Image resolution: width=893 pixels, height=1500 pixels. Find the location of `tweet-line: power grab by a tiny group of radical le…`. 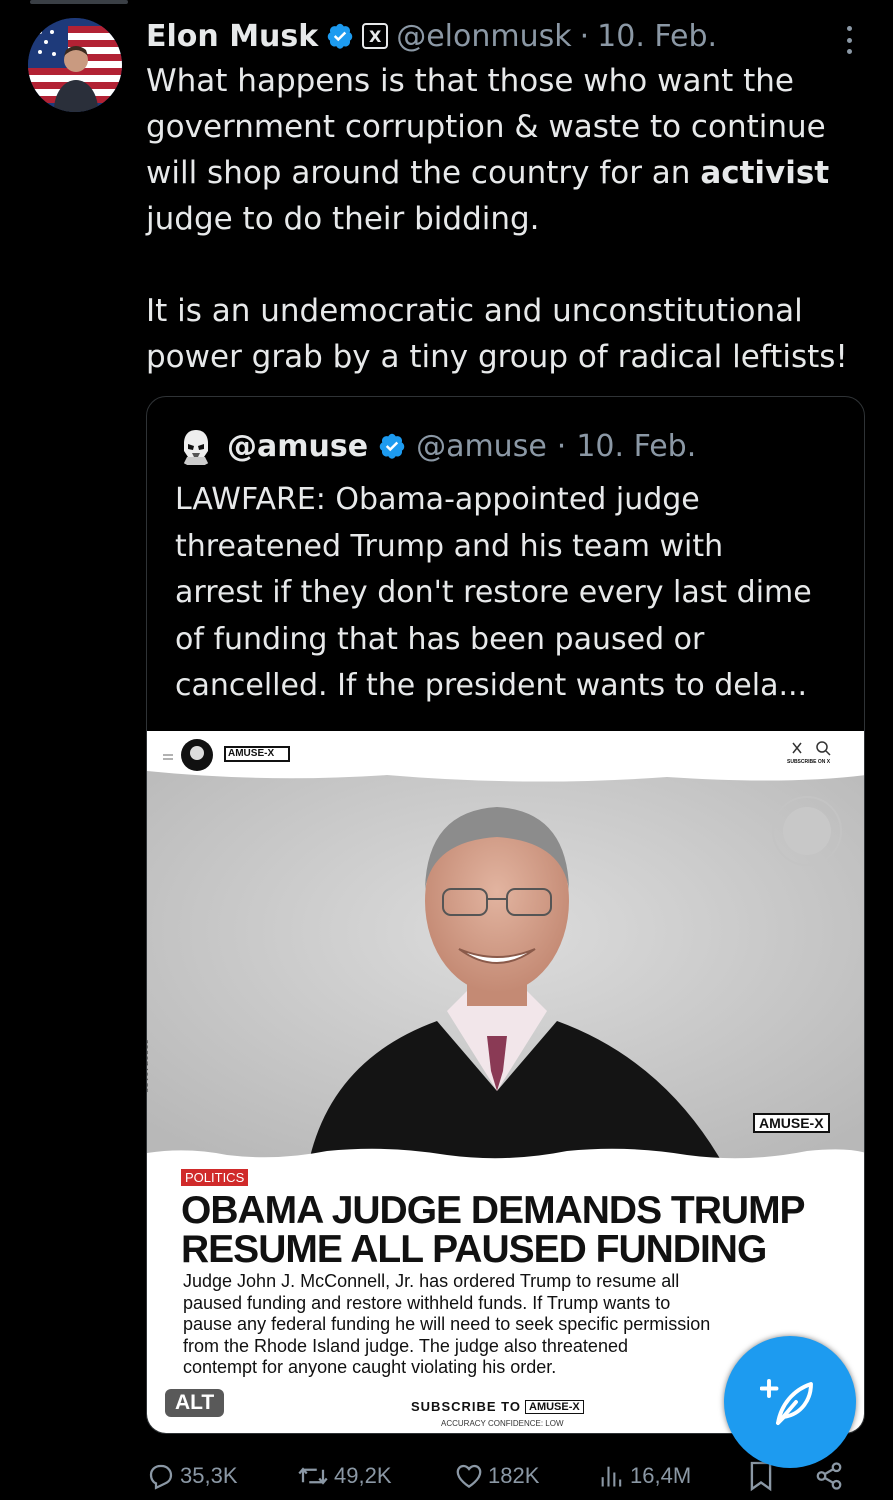

tweet-line: power grab by a tiny group of radical le… is located at coordinates (497, 357).